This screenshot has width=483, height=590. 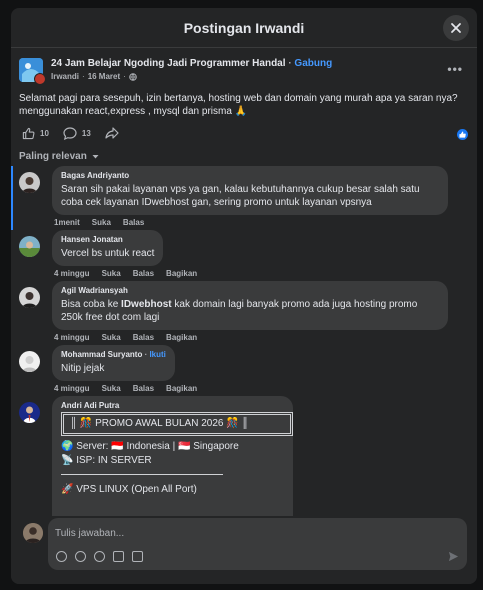 What do you see at coordinates (80, 556) in the screenshot?
I see `emoji-icon` at bounding box center [80, 556].